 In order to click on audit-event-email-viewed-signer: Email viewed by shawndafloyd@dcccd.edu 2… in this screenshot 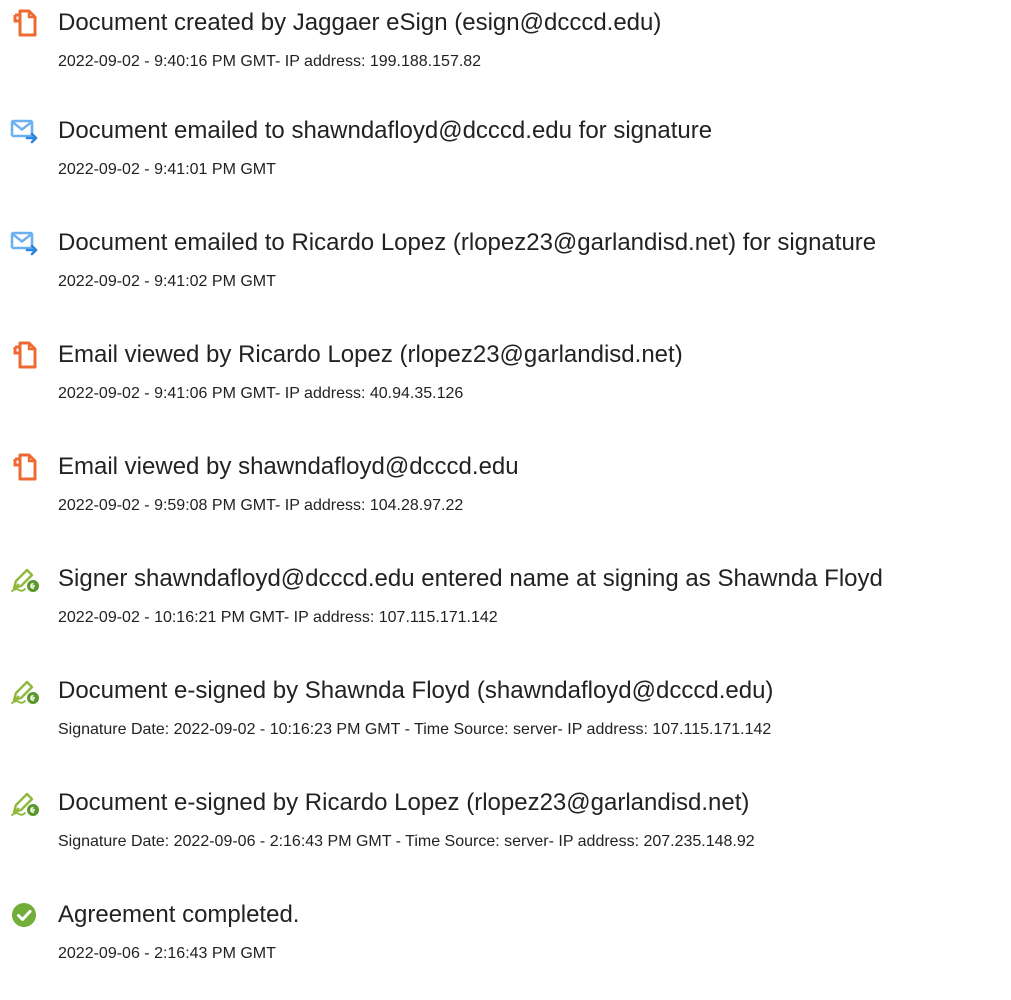, I will do `click(505, 502)`.